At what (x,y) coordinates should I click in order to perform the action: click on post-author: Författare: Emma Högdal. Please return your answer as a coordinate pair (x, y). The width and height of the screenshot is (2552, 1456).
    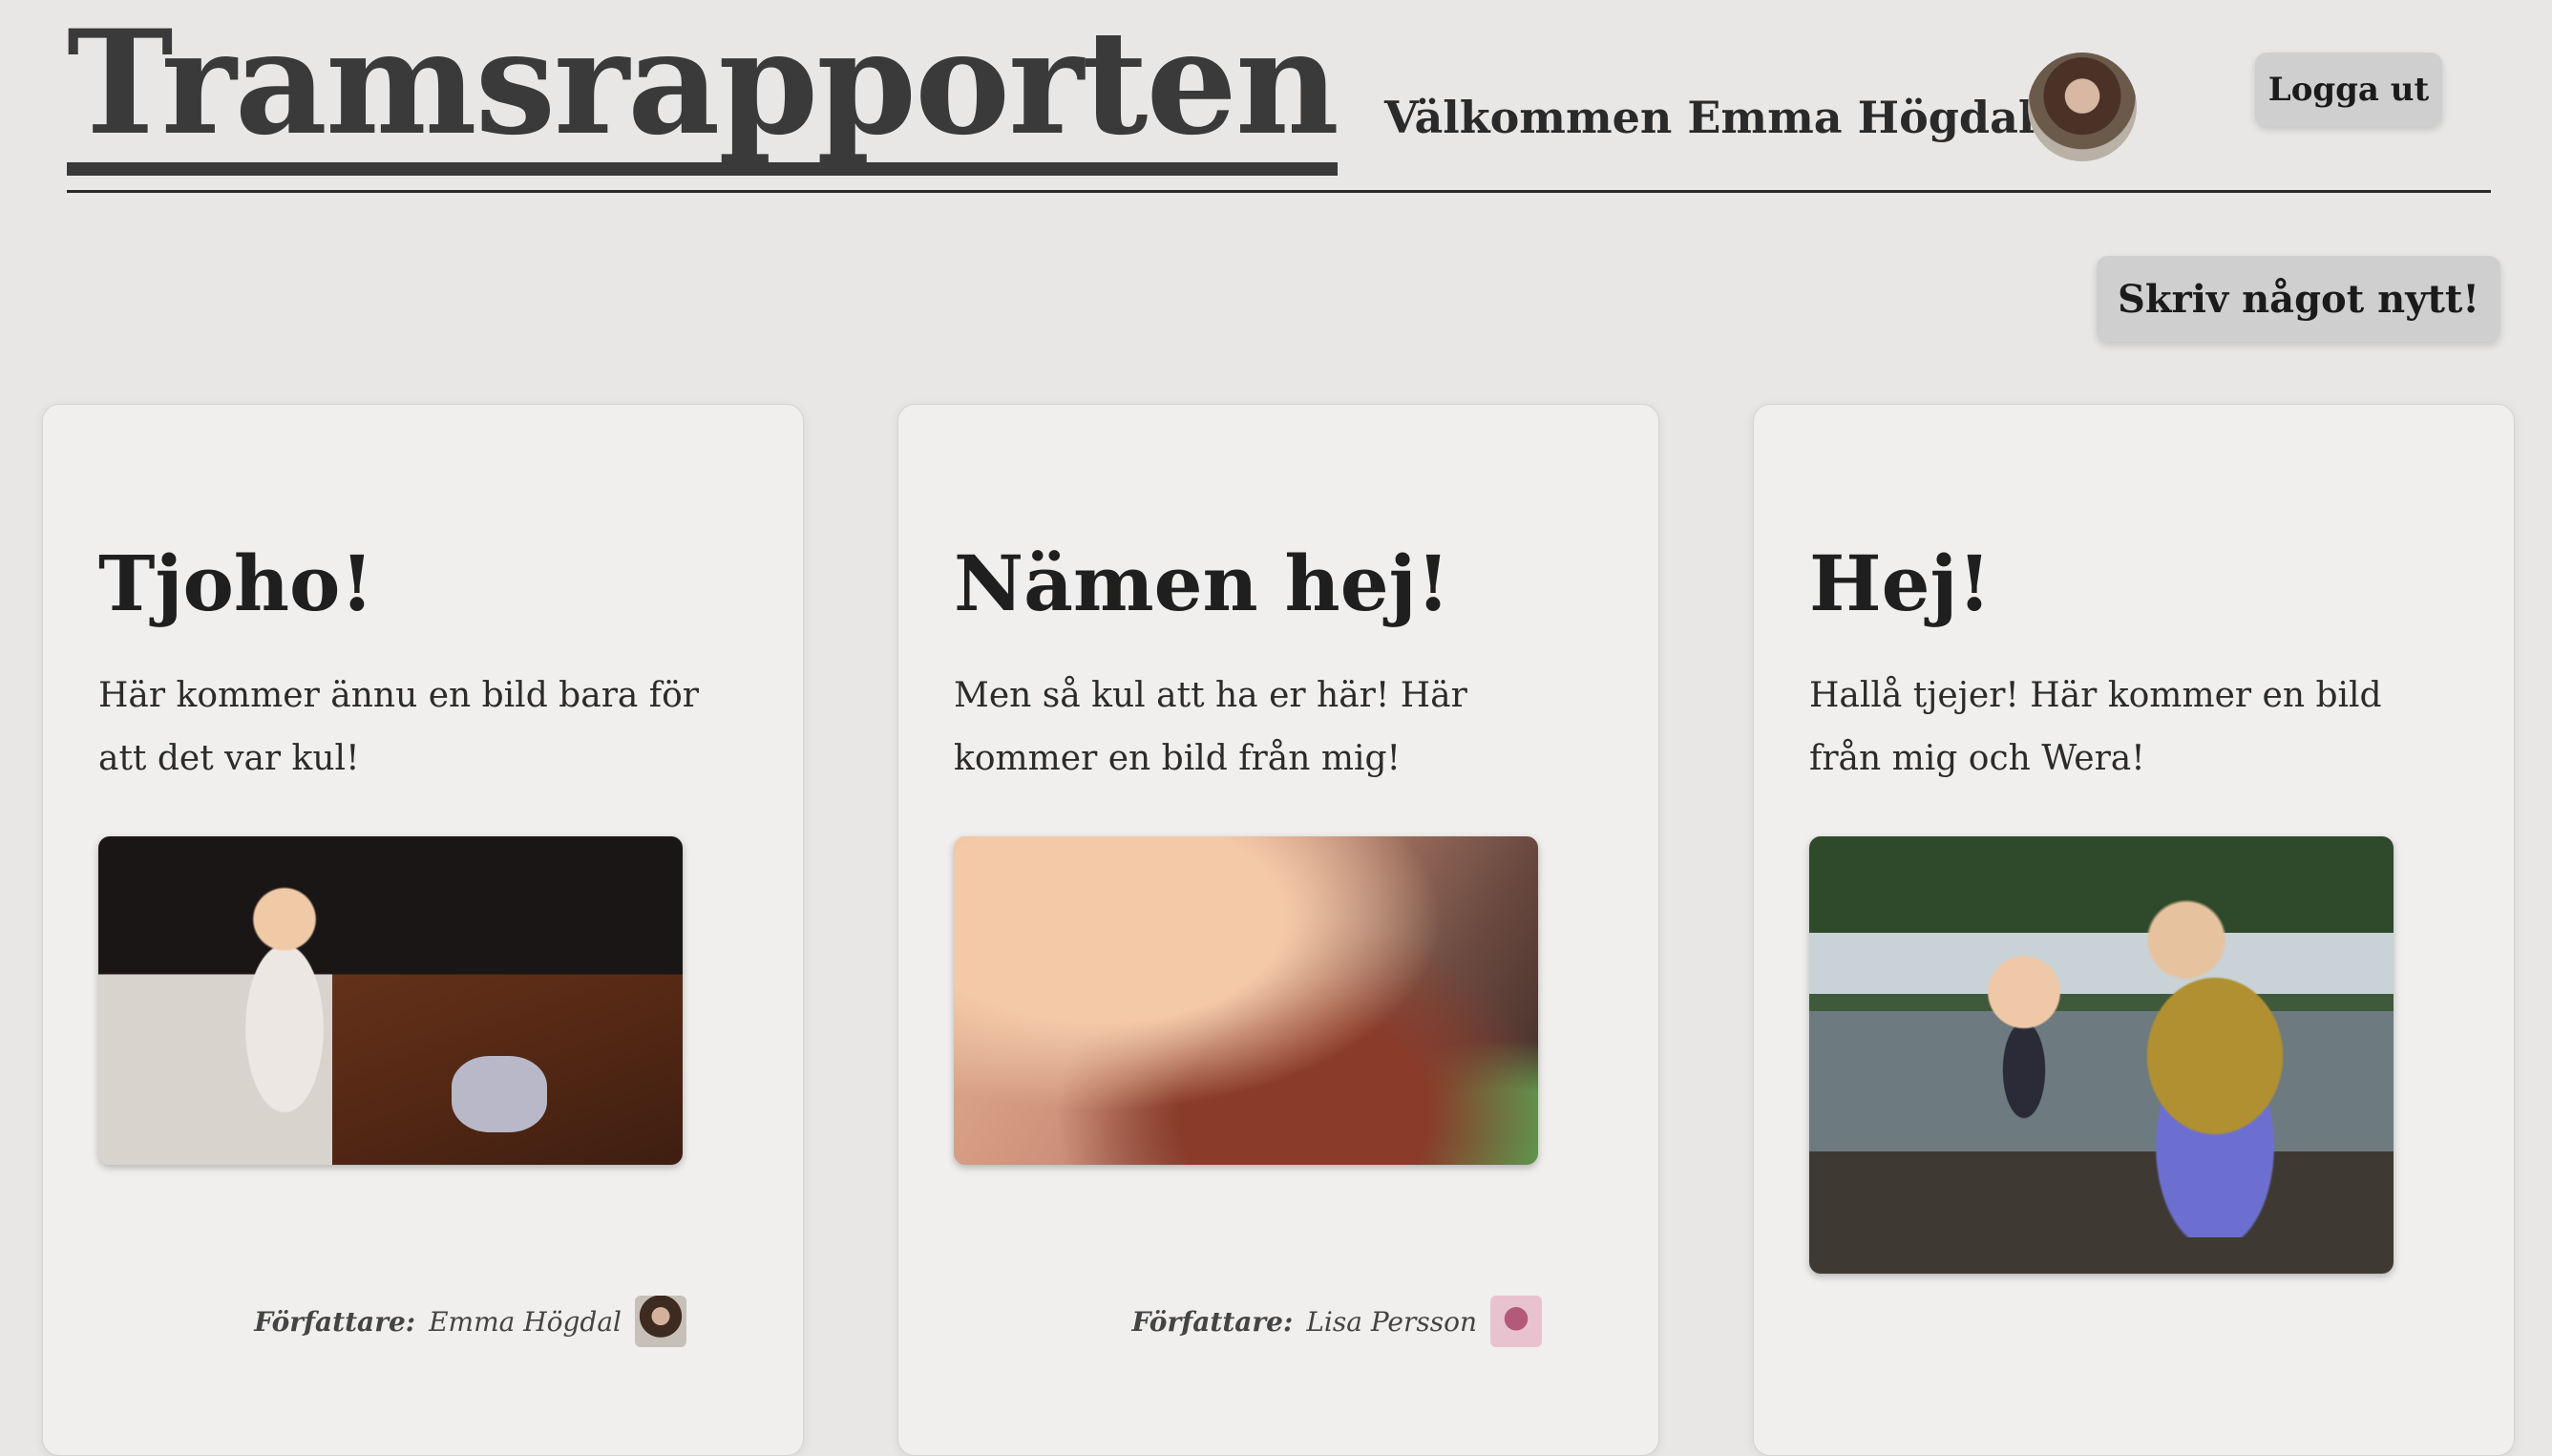
    Looking at the image, I should click on (470, 1321).